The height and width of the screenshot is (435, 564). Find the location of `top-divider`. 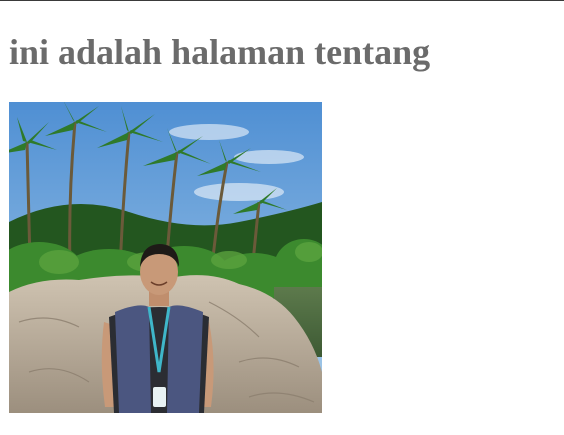

top-divider is located at coordinates (282, 0).